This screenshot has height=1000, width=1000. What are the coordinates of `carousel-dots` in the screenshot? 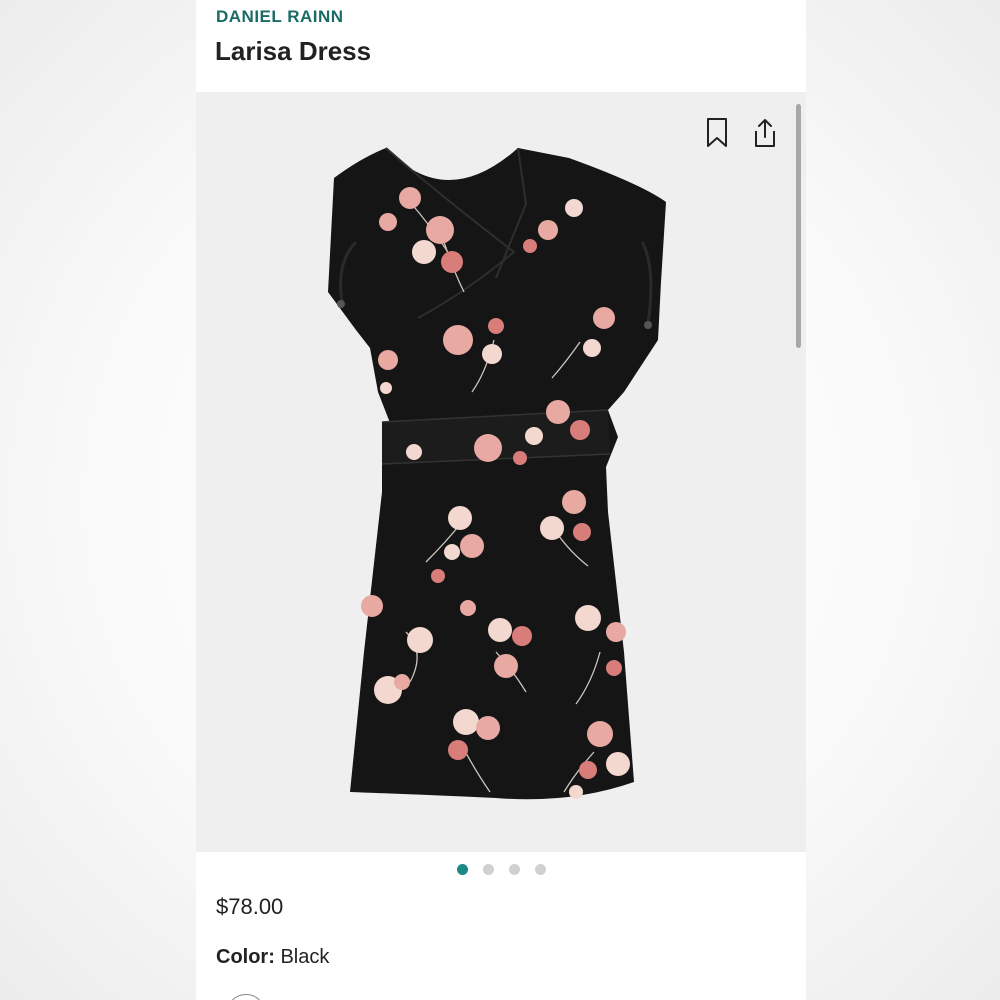 It's located at (501, 872).